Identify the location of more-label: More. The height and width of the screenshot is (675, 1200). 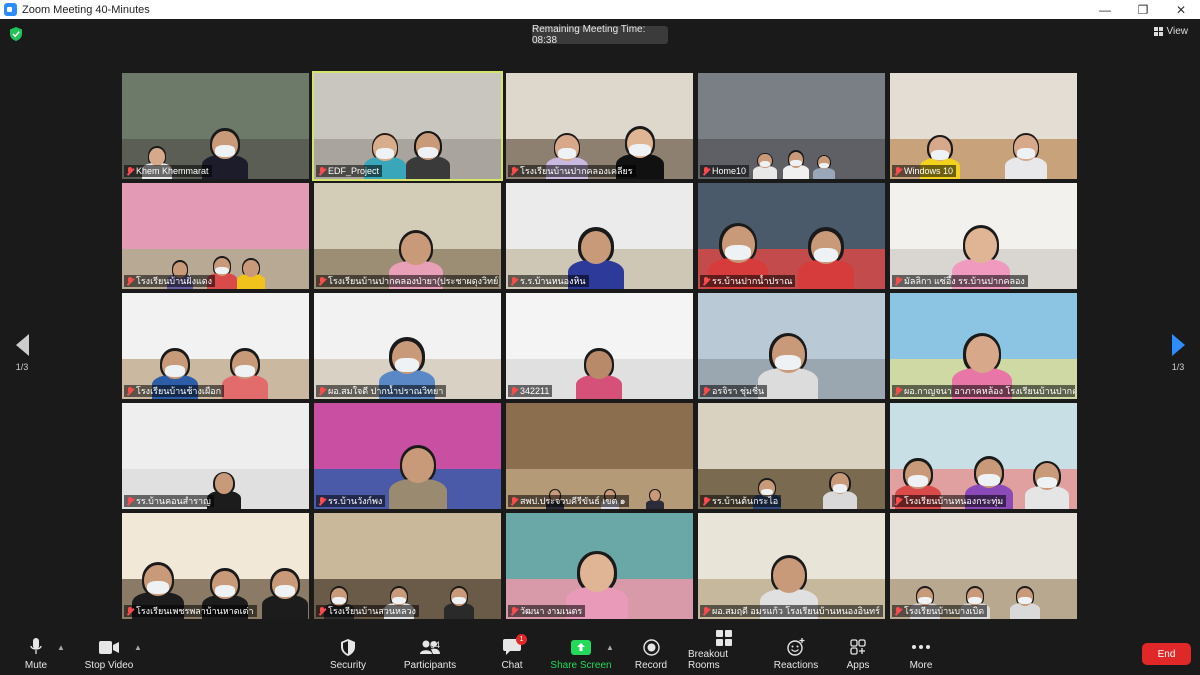
(921, 665).